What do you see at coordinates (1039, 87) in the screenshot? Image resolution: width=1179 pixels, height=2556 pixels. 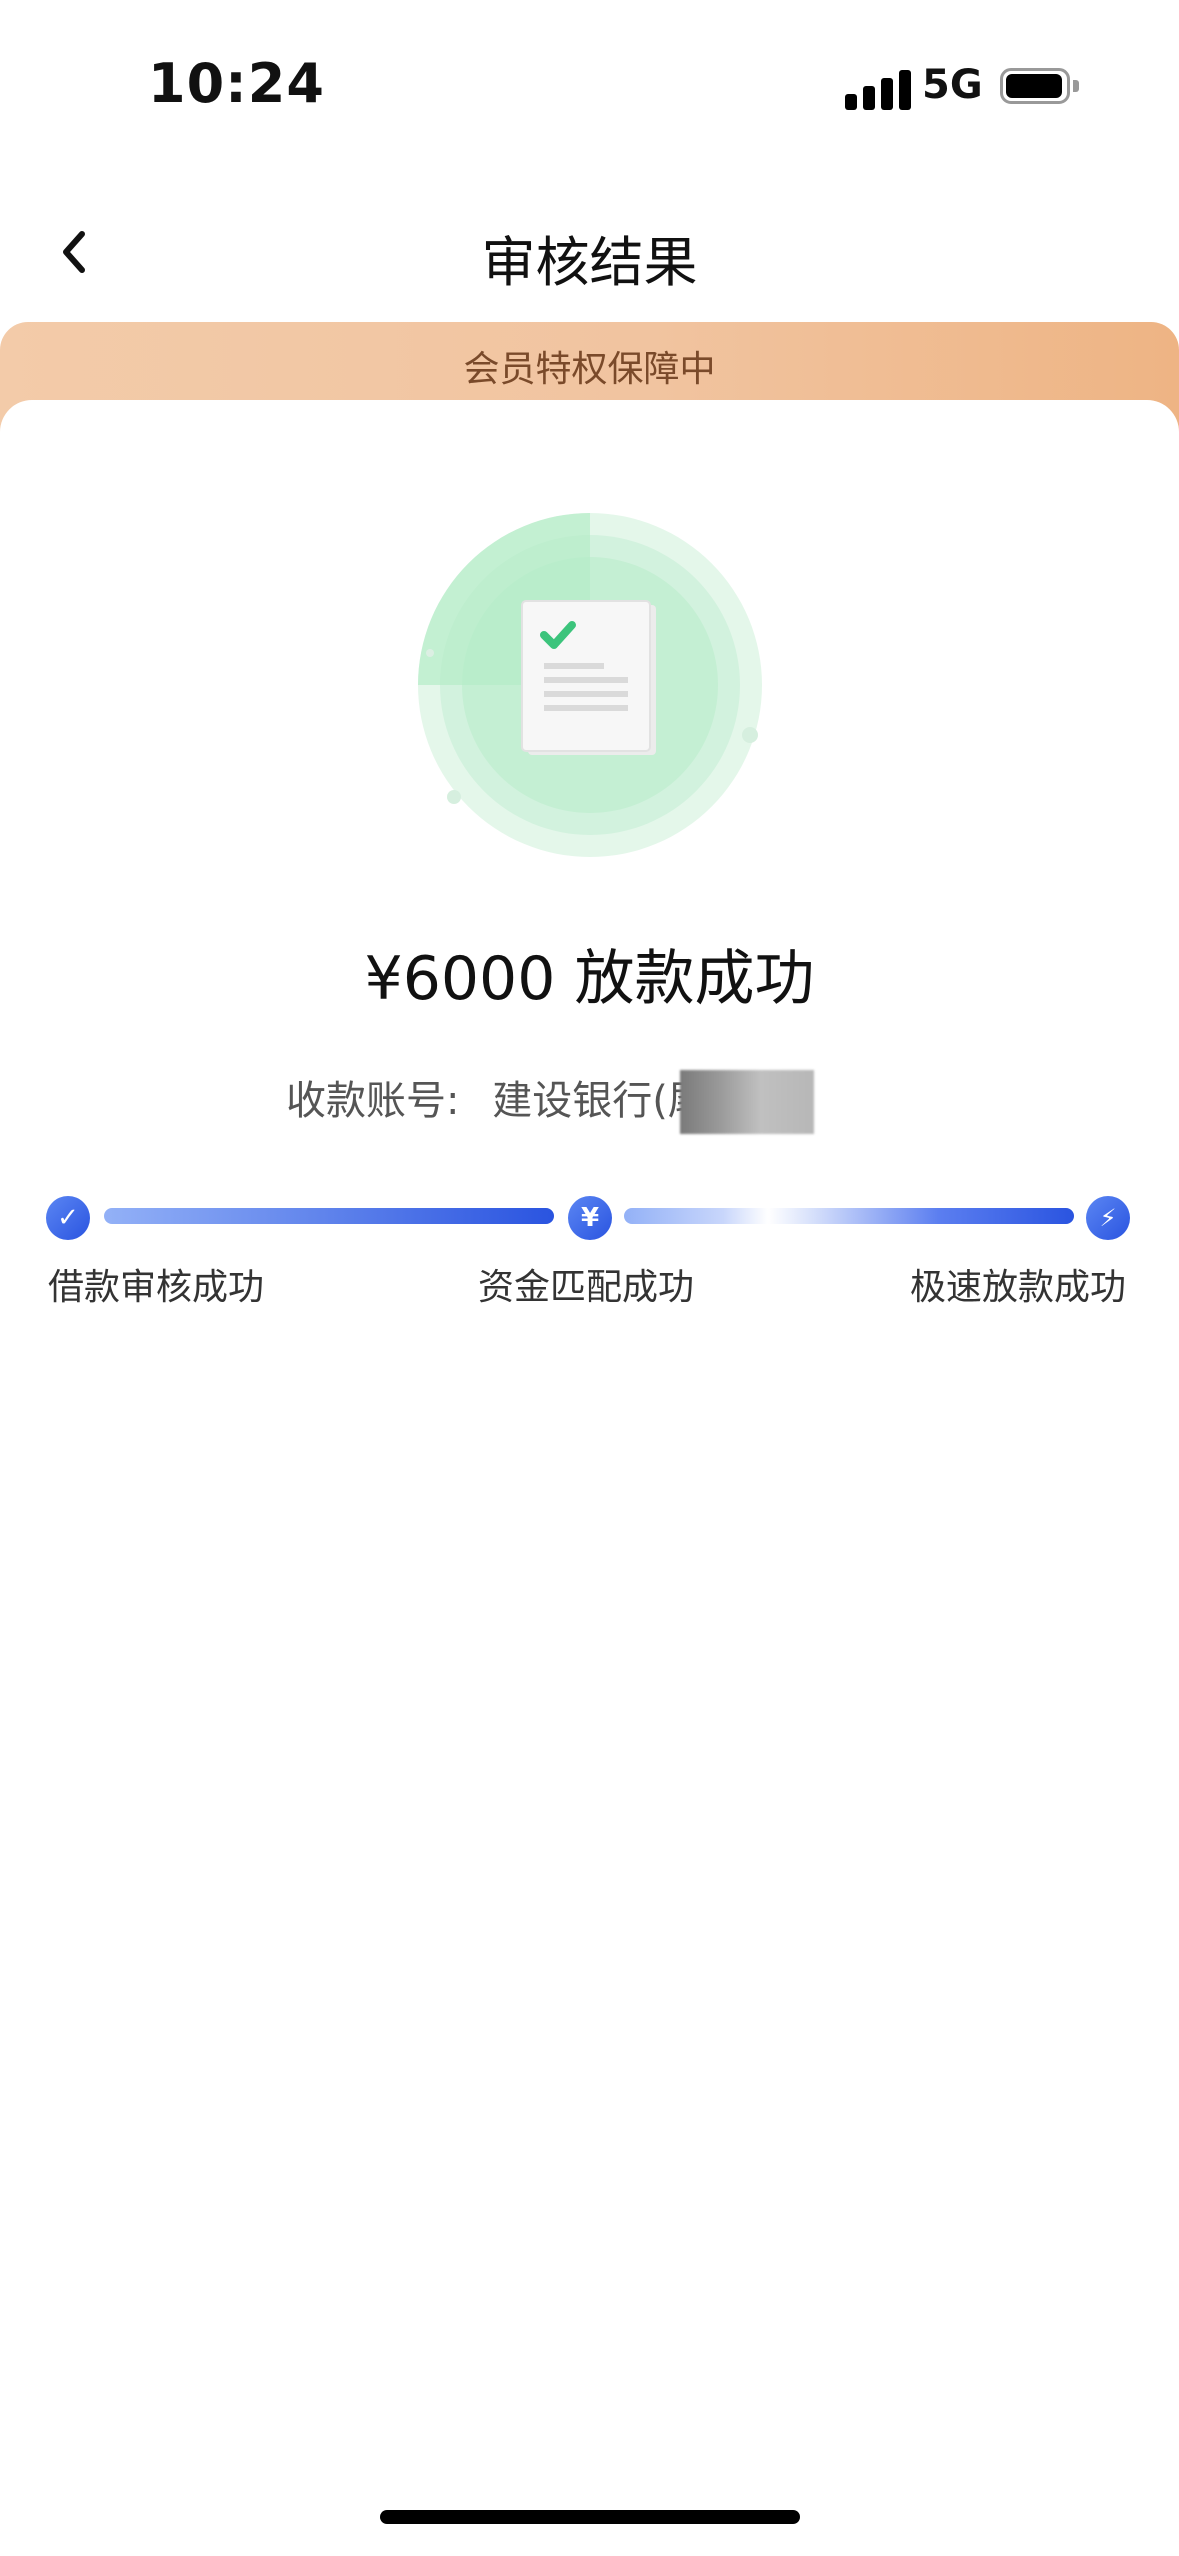 I see `battery-icon` at bounding box center [1039, 87].